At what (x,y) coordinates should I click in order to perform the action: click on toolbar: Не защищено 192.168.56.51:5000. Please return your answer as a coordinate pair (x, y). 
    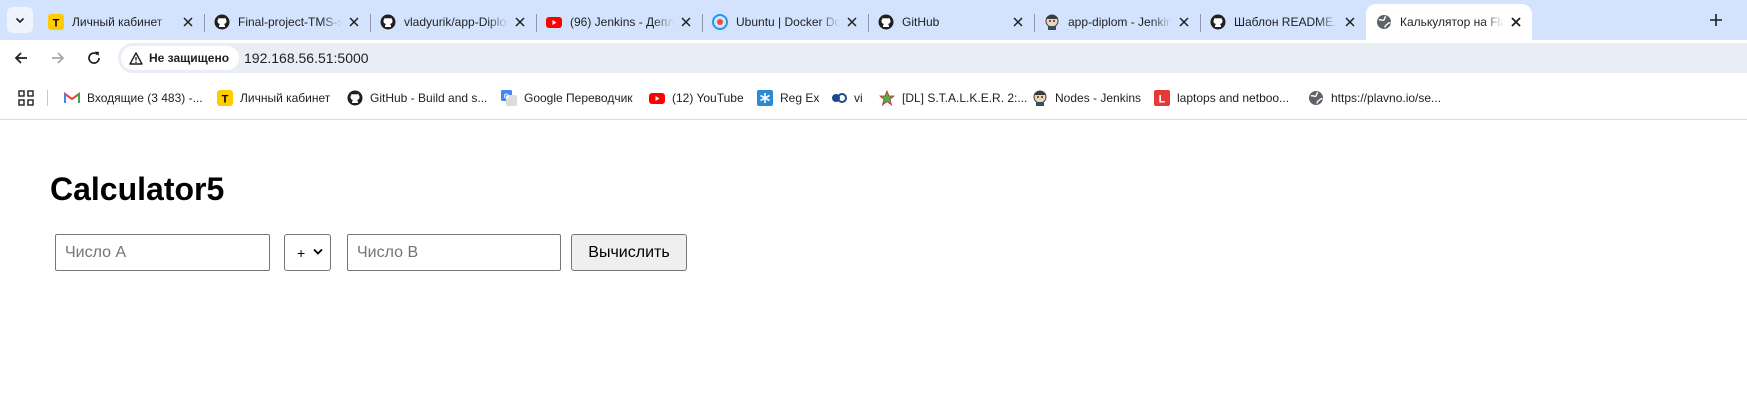
    Looking at the image, I should click on (873, 58).